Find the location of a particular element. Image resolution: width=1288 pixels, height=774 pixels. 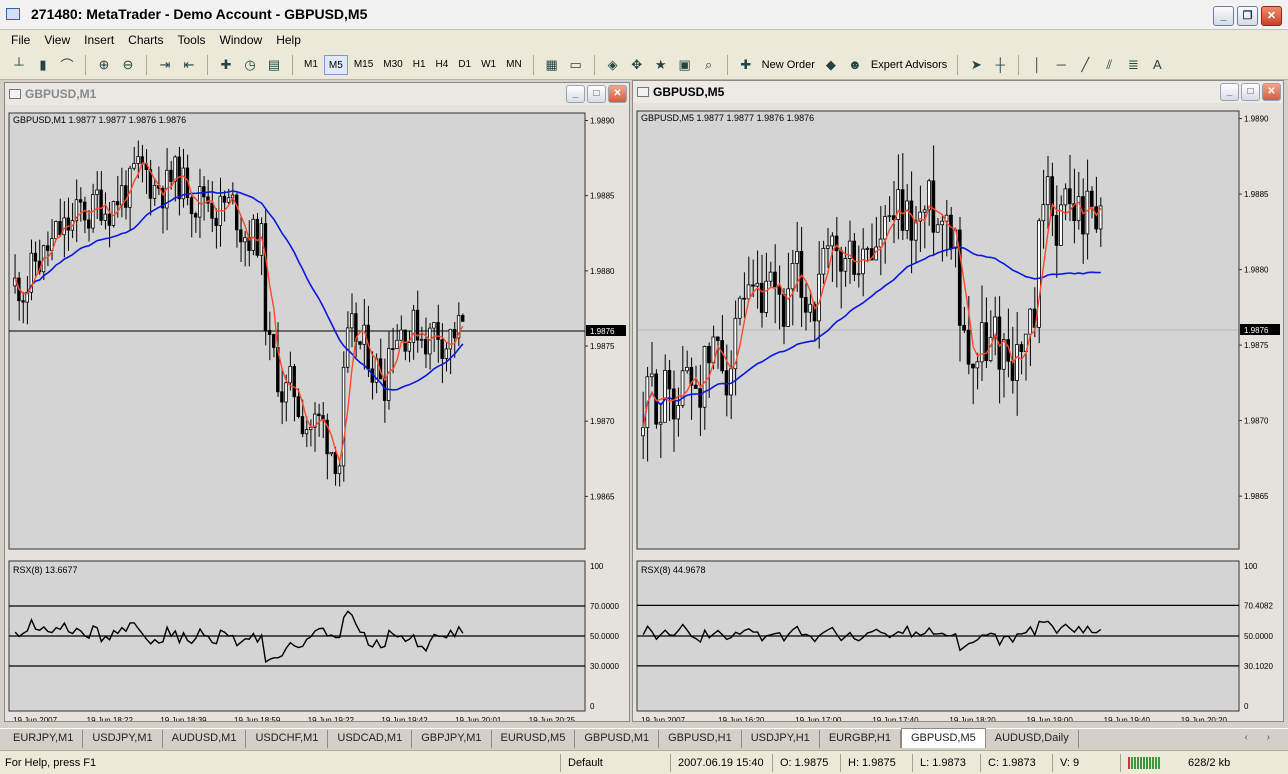

menu-view: View is located at coordinates (57, 40).